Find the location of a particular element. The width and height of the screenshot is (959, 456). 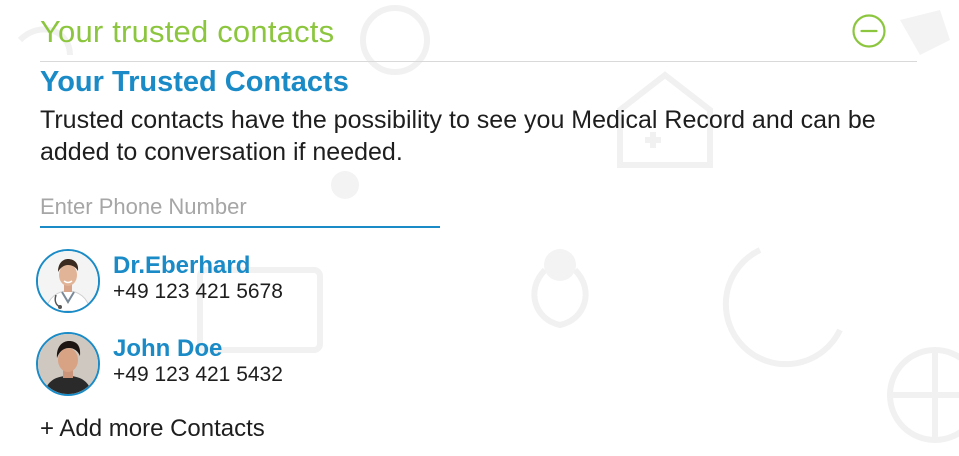

section-header: Your trusted contacts is located at coordinates (478, 35).